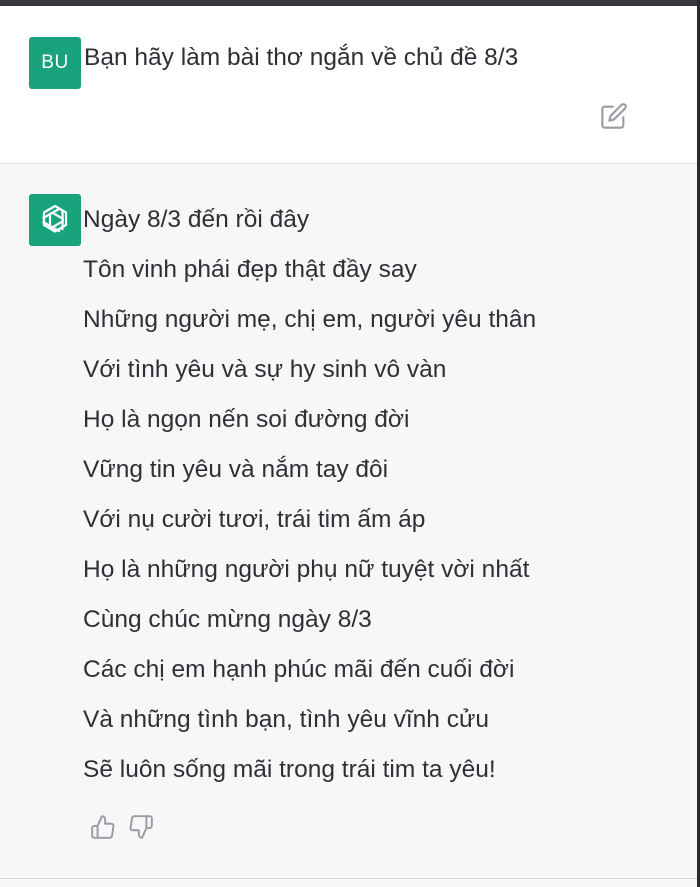 This screenshot has height=887, width=700. What do you see at coordinates (246, 419) in the screenshot?
I see `poem-line: Họ là ngọn nến soi đường đời` at bounding box center [246, 419].